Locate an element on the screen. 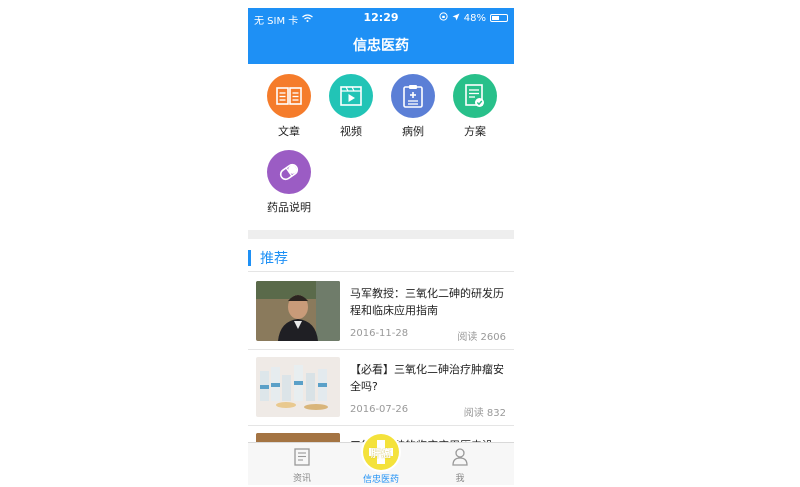  article-item: 【必看】三氧化二砷治疗肿瘤安全吗? 2016-07-26 阅读 832 is located at coordinates (381, 388).